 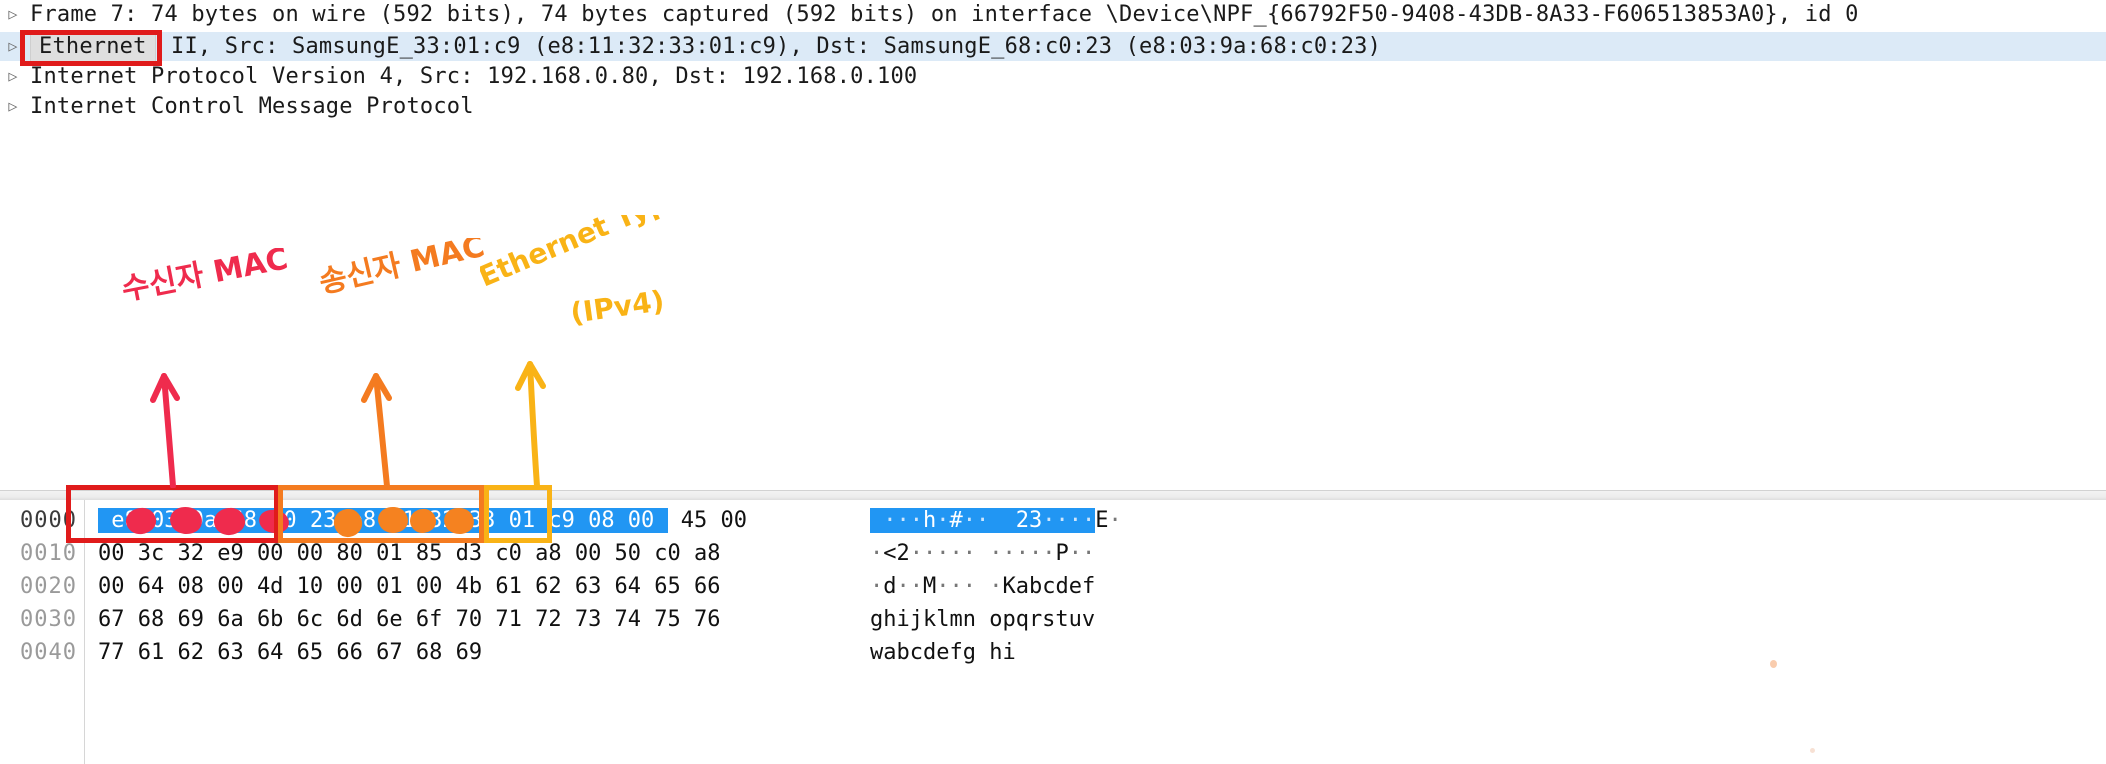 What do you see at coordinates (252, 106) in the screenshot?
I see `tree-row-icmp-label: Internet Control Message Protocol` at bounding box center [252, 106].